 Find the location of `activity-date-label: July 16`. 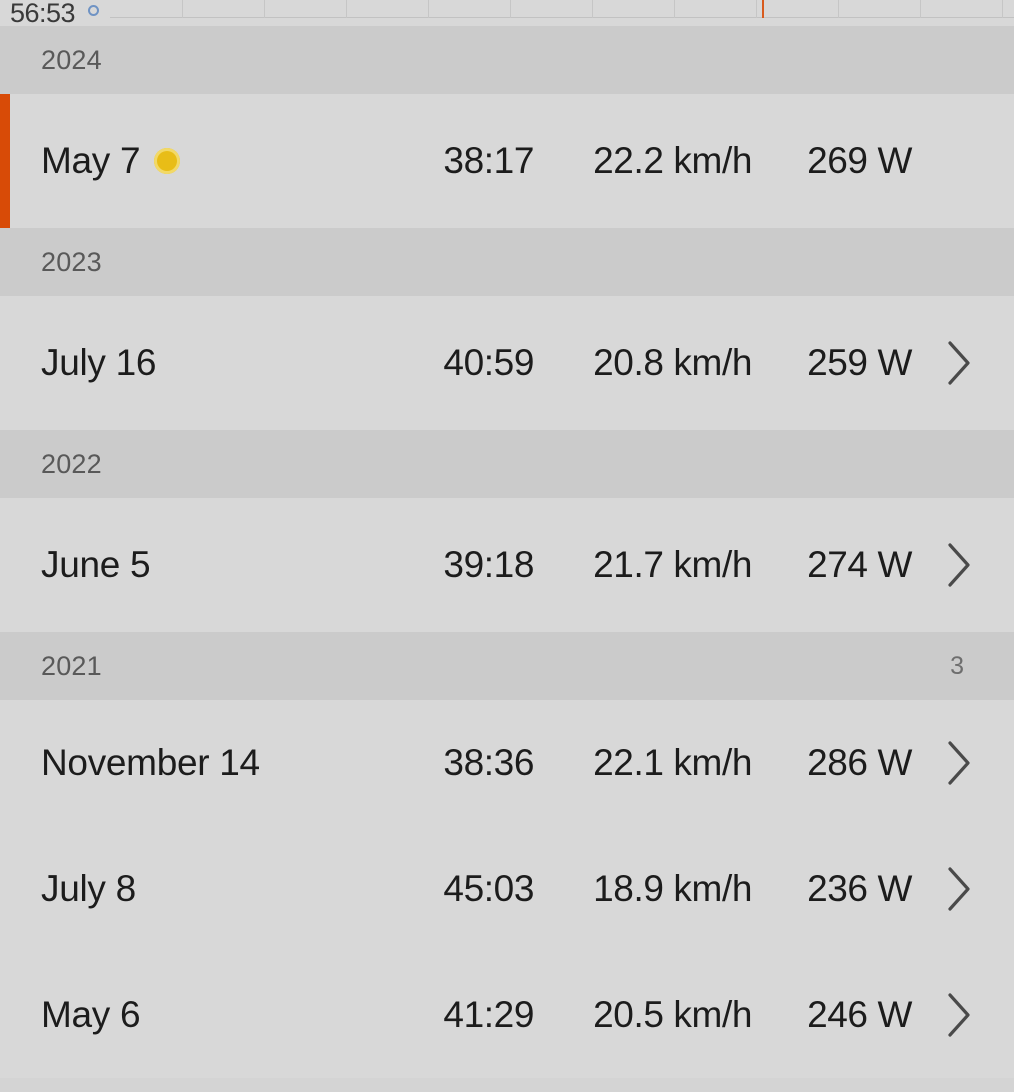

activity-date-label: July 16 is located at coordinates (99, 362).